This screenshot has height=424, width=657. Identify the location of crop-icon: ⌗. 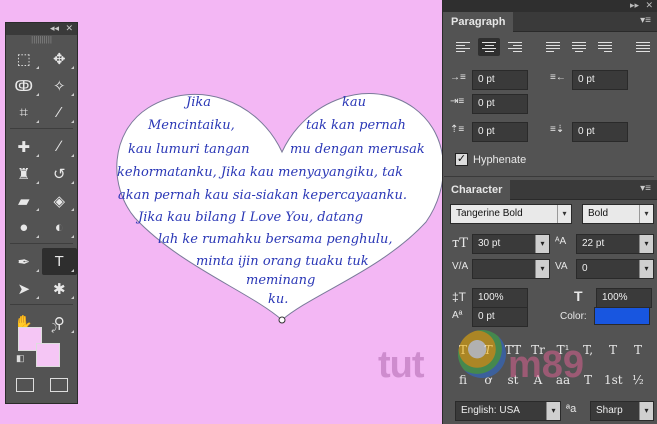
(24, 112).